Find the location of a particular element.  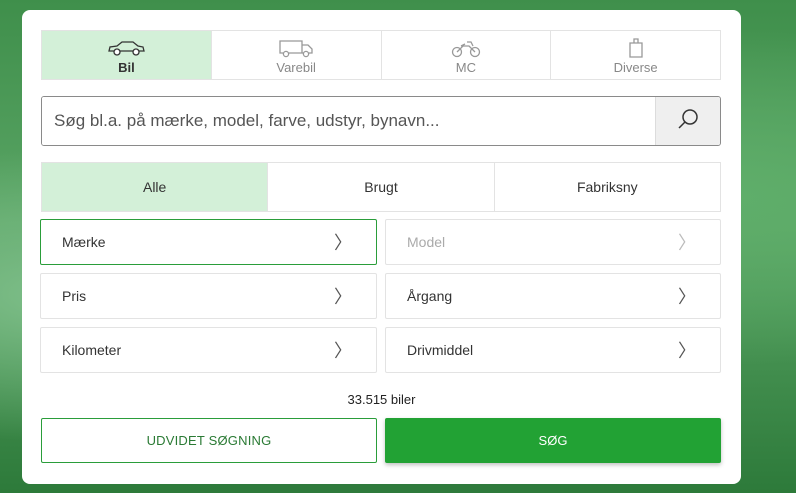

filter-maerke-label: Mærke is located at coordinates (84, 242).